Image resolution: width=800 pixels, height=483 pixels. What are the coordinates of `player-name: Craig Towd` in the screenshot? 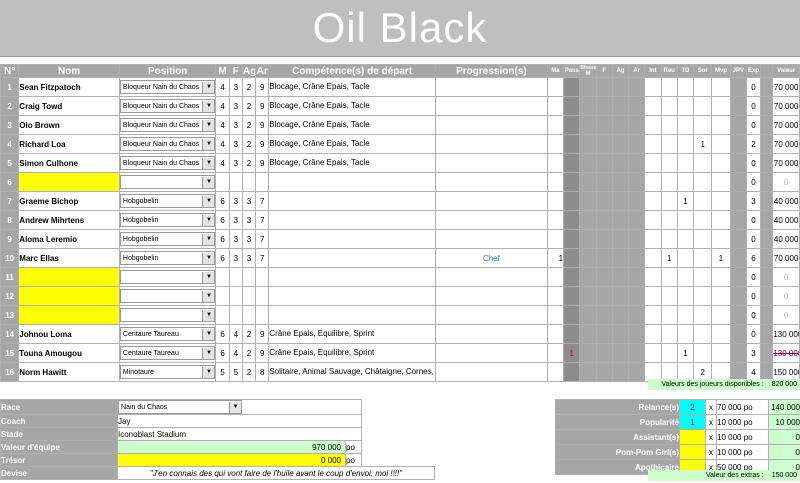 It's located at (69, 106).